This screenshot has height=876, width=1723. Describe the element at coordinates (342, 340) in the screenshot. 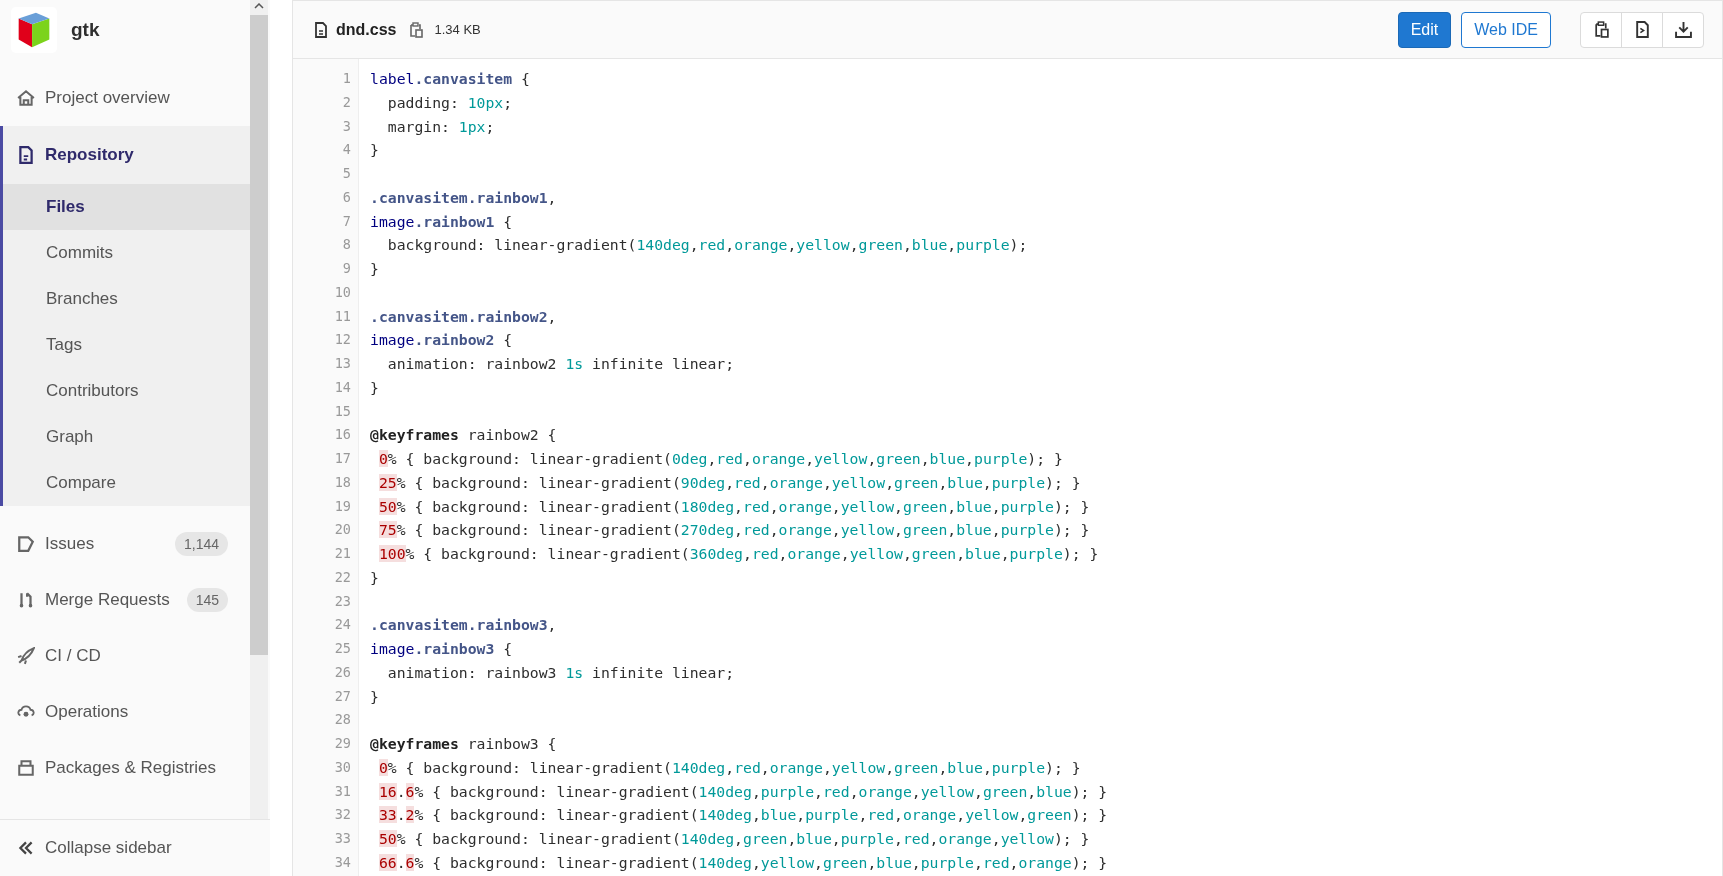

I see `line-number: 12` at that location.